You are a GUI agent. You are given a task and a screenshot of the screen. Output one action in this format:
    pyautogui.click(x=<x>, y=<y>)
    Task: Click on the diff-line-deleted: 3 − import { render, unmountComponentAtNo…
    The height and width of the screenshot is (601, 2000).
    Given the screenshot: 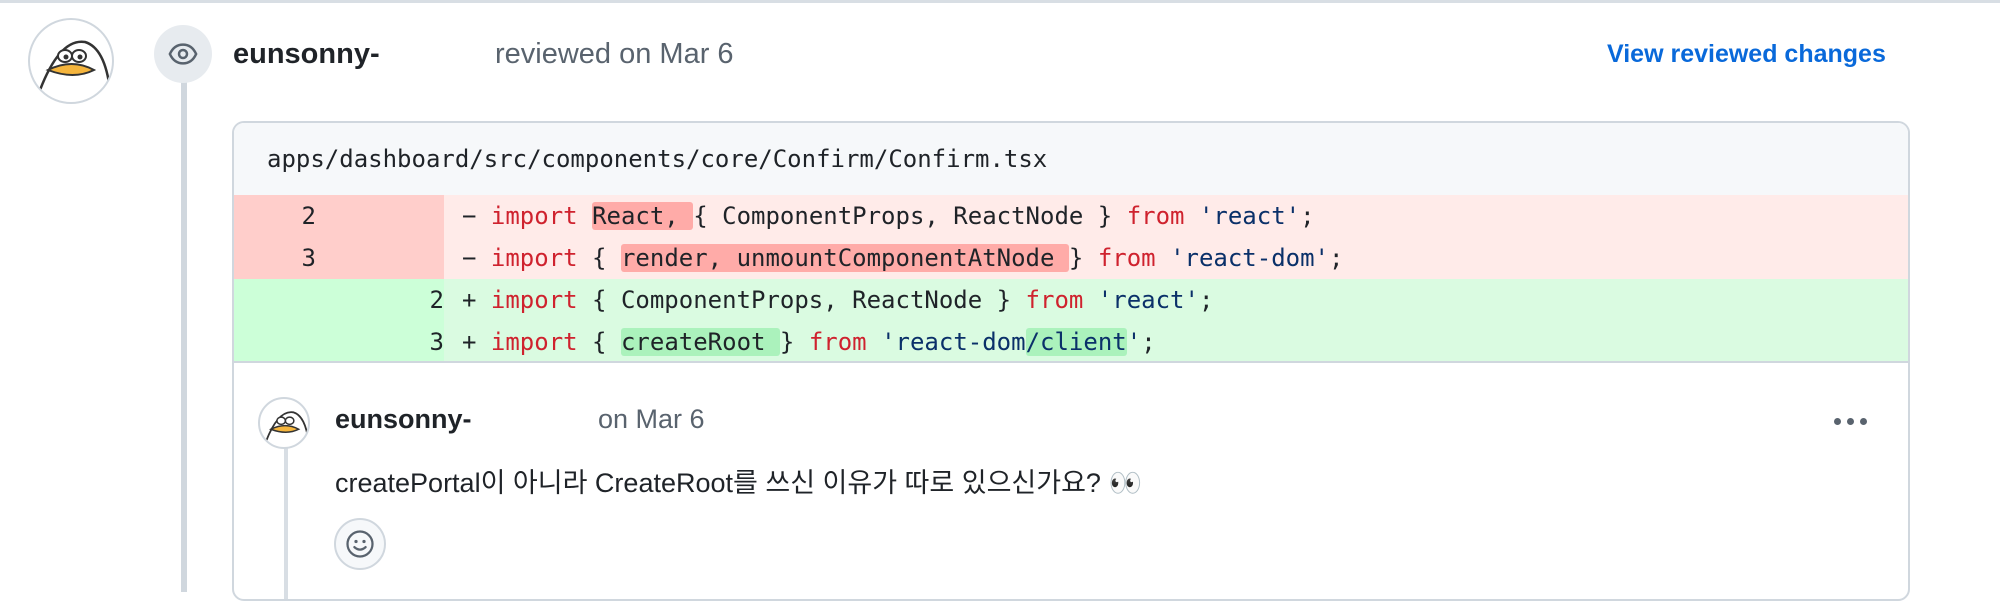 What is the action you would take?
    pyautogui.click(x=1071, y=258)
    